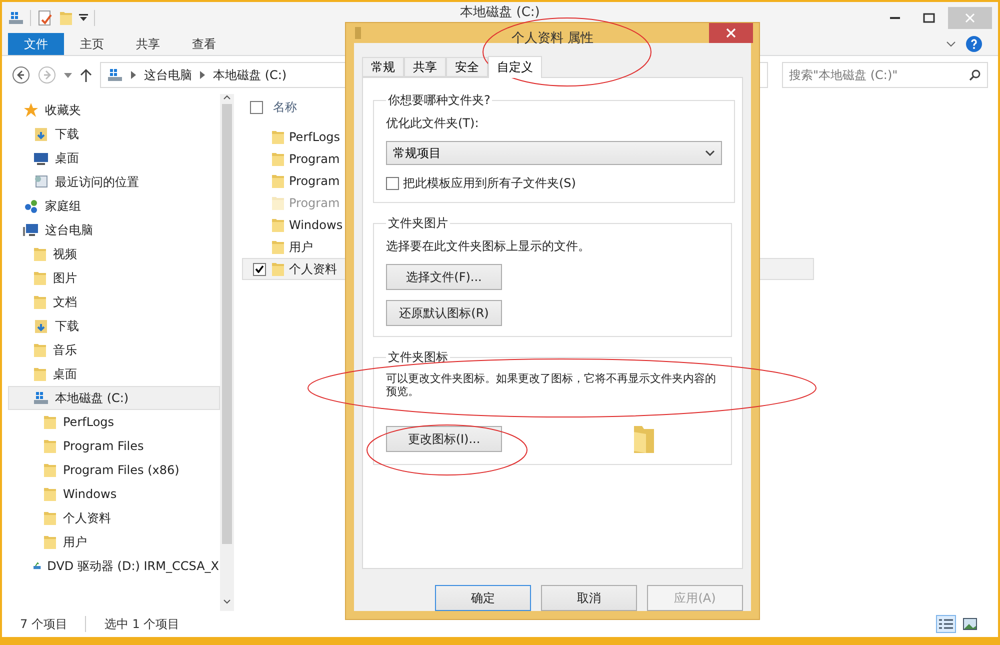 The image size is (1000, 645). Describe the element at coordinates (301, 247) in the screenshot. I see `file-name: 用户` at that location.